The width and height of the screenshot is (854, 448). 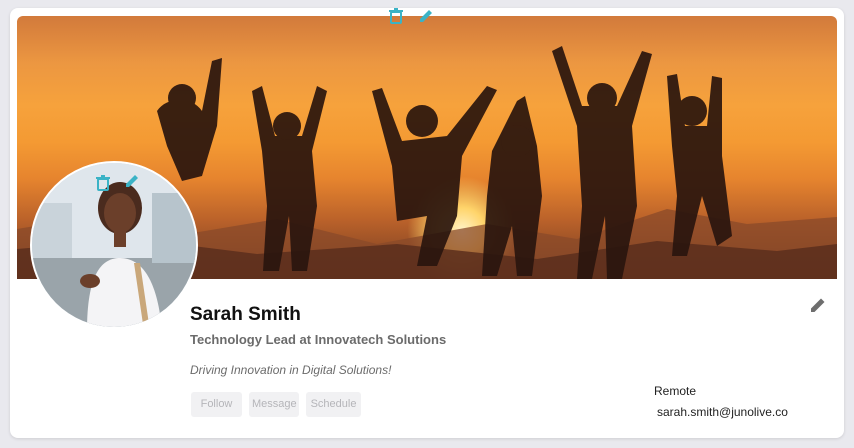 What do you see at coordinates (426, 16) in the screenshot?
I see `cover-edit-icon` at bounding box center [426, 16].